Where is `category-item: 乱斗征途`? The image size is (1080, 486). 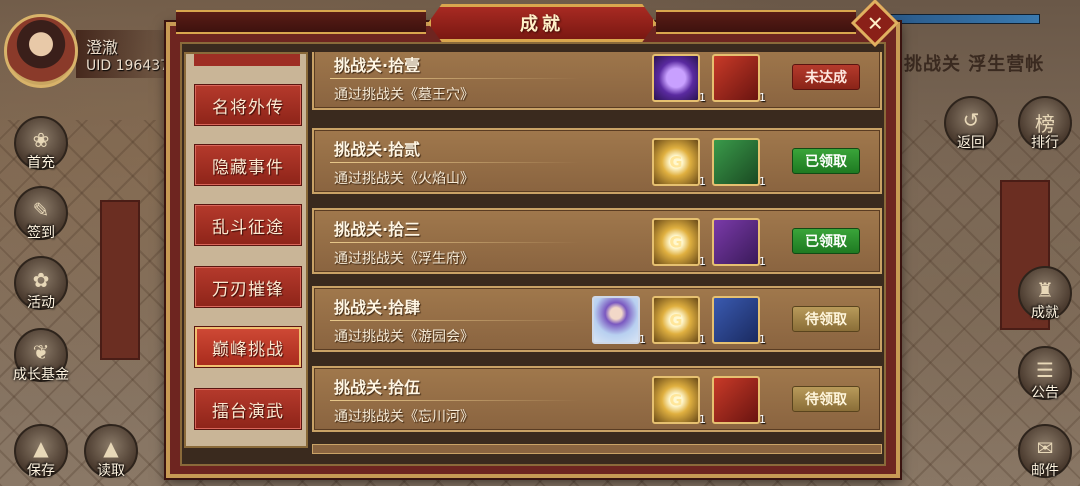
category-item: 乱斗征途 is located at coordinates (248, 225).